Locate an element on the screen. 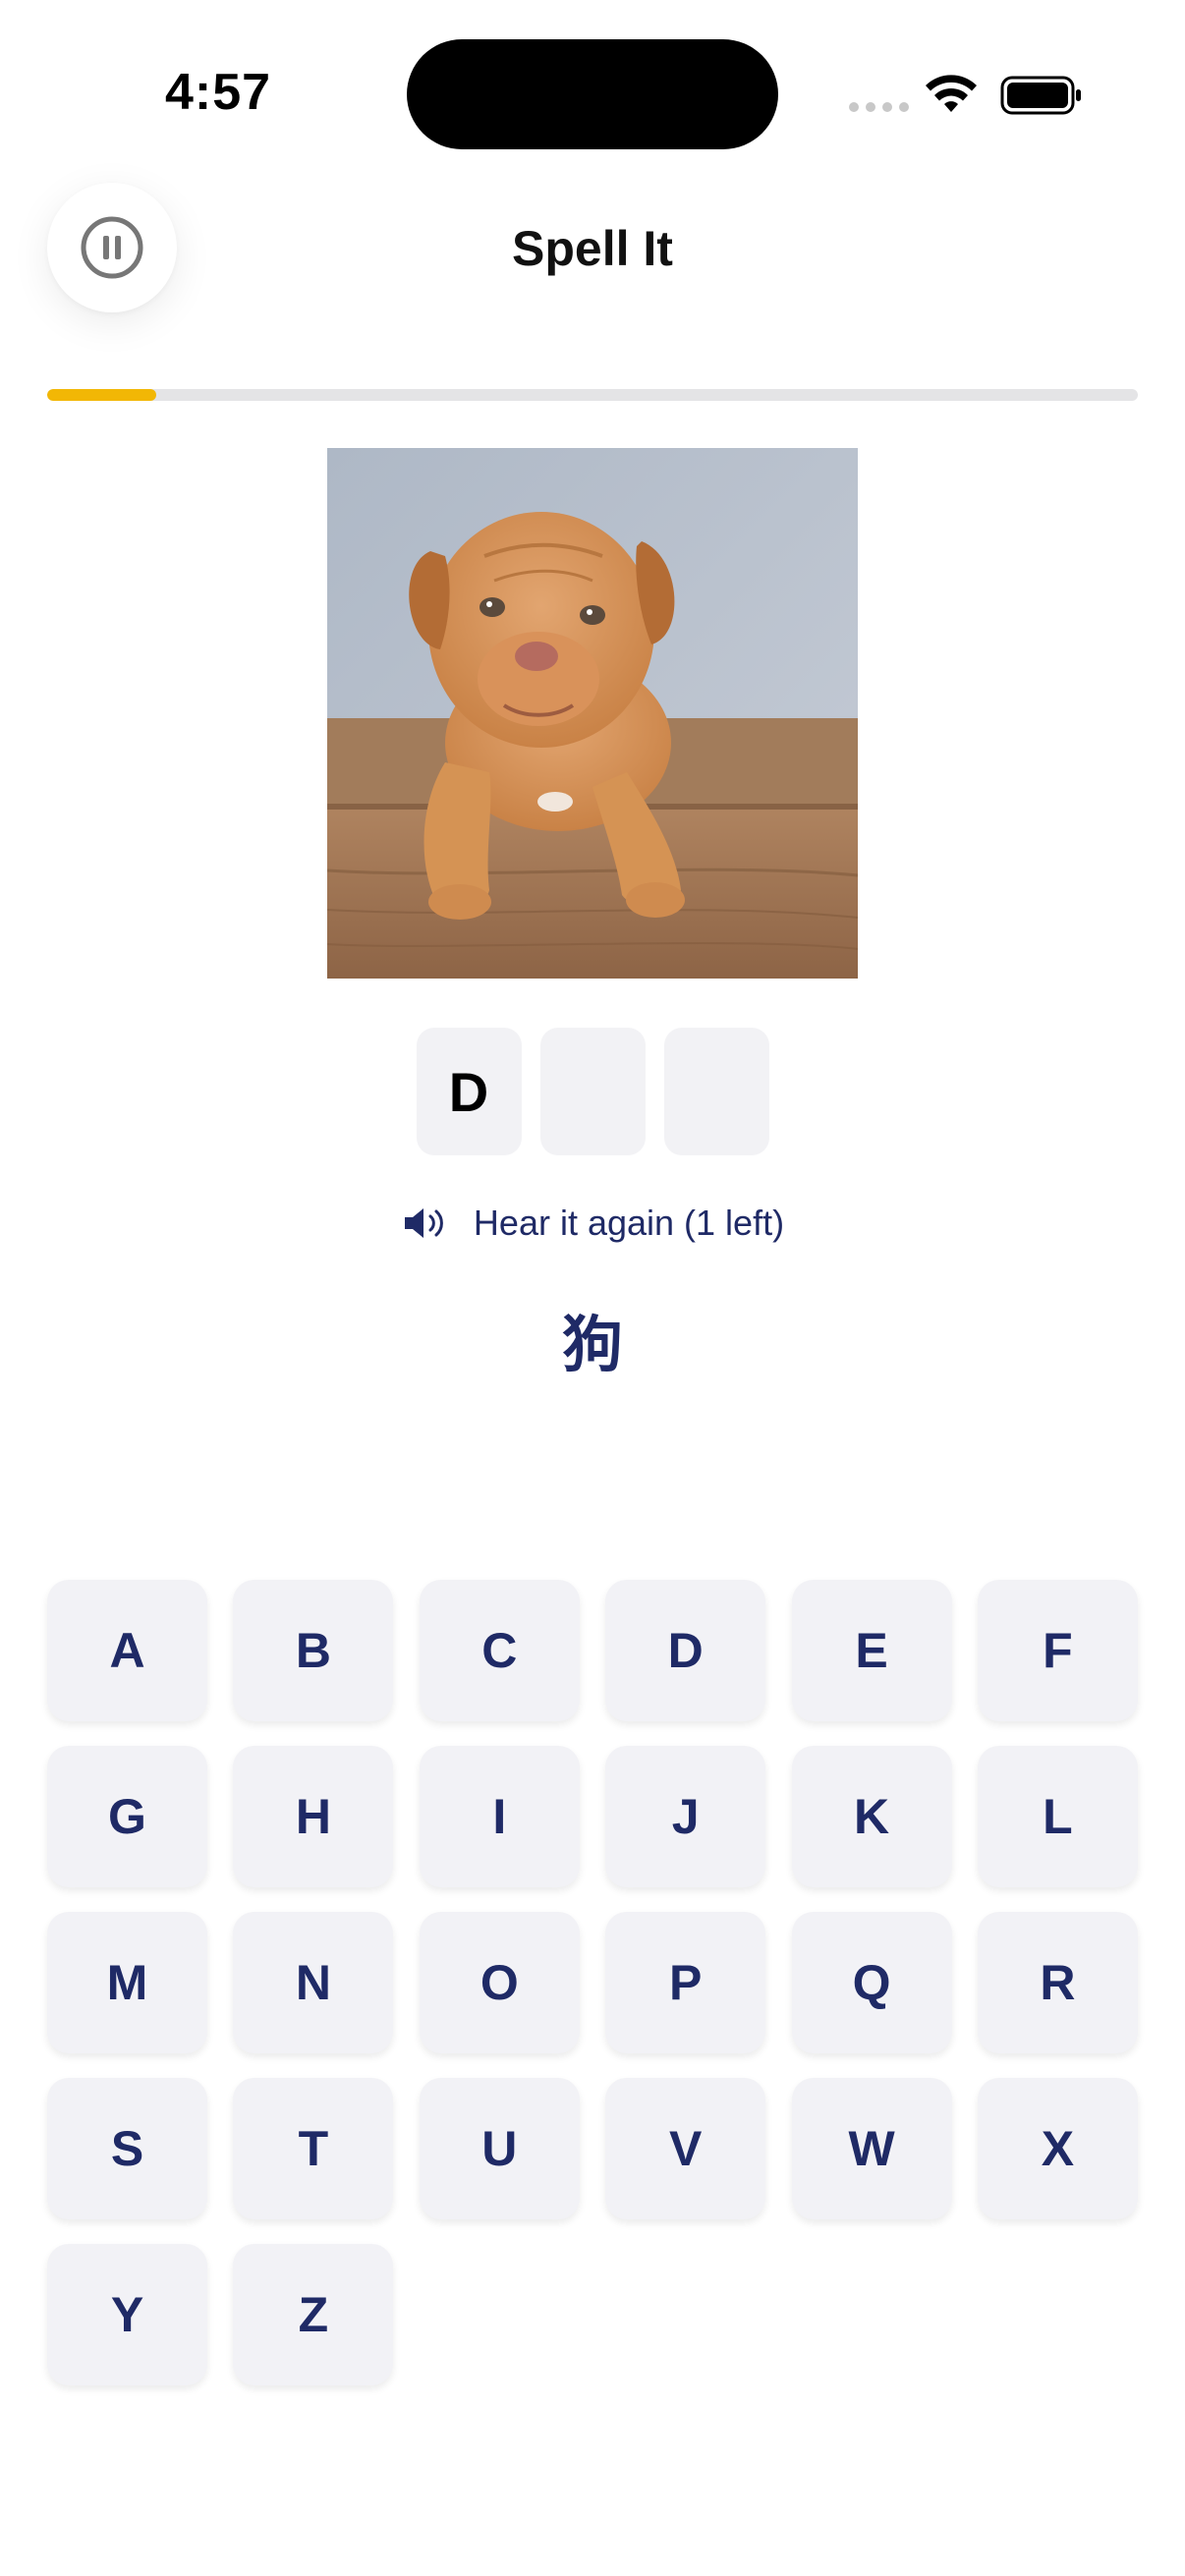  key-b: B is located at coordinates (314, 1650).